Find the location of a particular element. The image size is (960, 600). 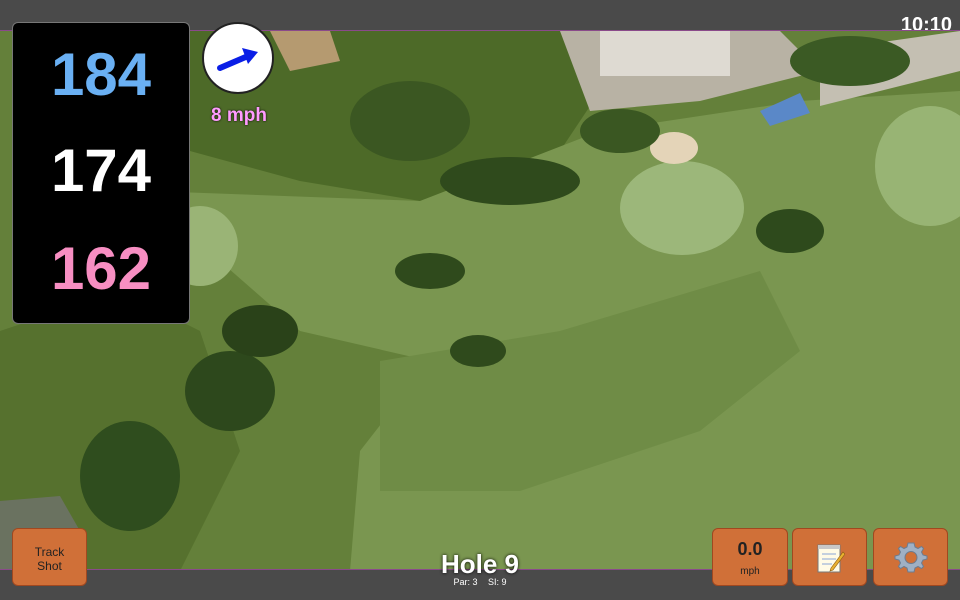

speed-button: 0.0 mph is located at coordinates (750, 557).